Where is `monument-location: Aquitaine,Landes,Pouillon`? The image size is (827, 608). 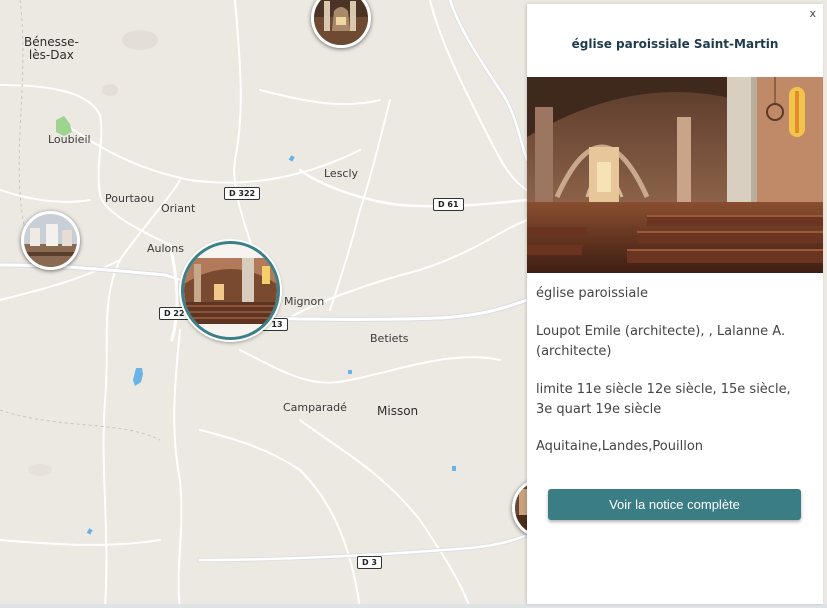 monument-location: Aquitaine,Landes,Pouillon is located at coordinates (620, 446).